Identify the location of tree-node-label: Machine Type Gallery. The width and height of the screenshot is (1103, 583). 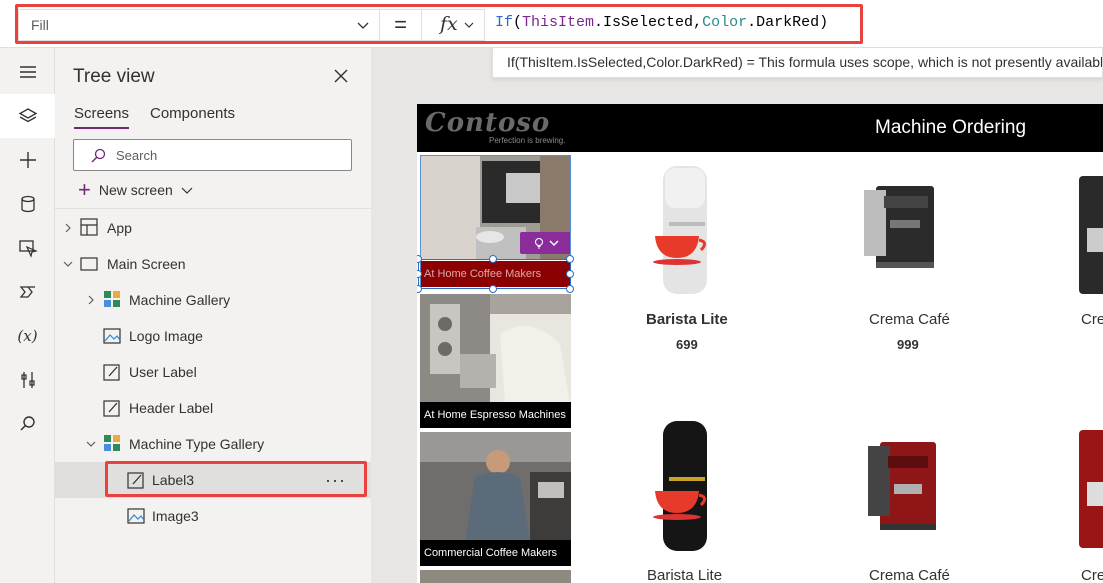
(197, 444).